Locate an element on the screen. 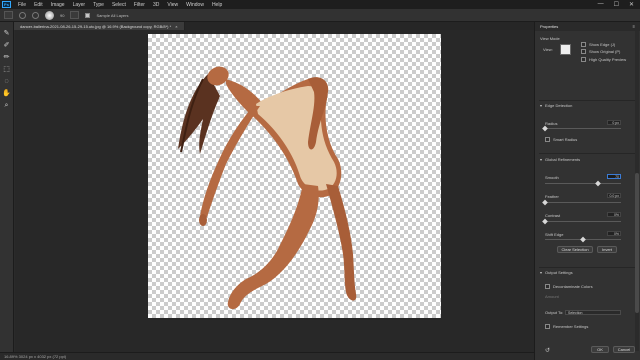  ok-button: OK is located at coordinates (600, 349).